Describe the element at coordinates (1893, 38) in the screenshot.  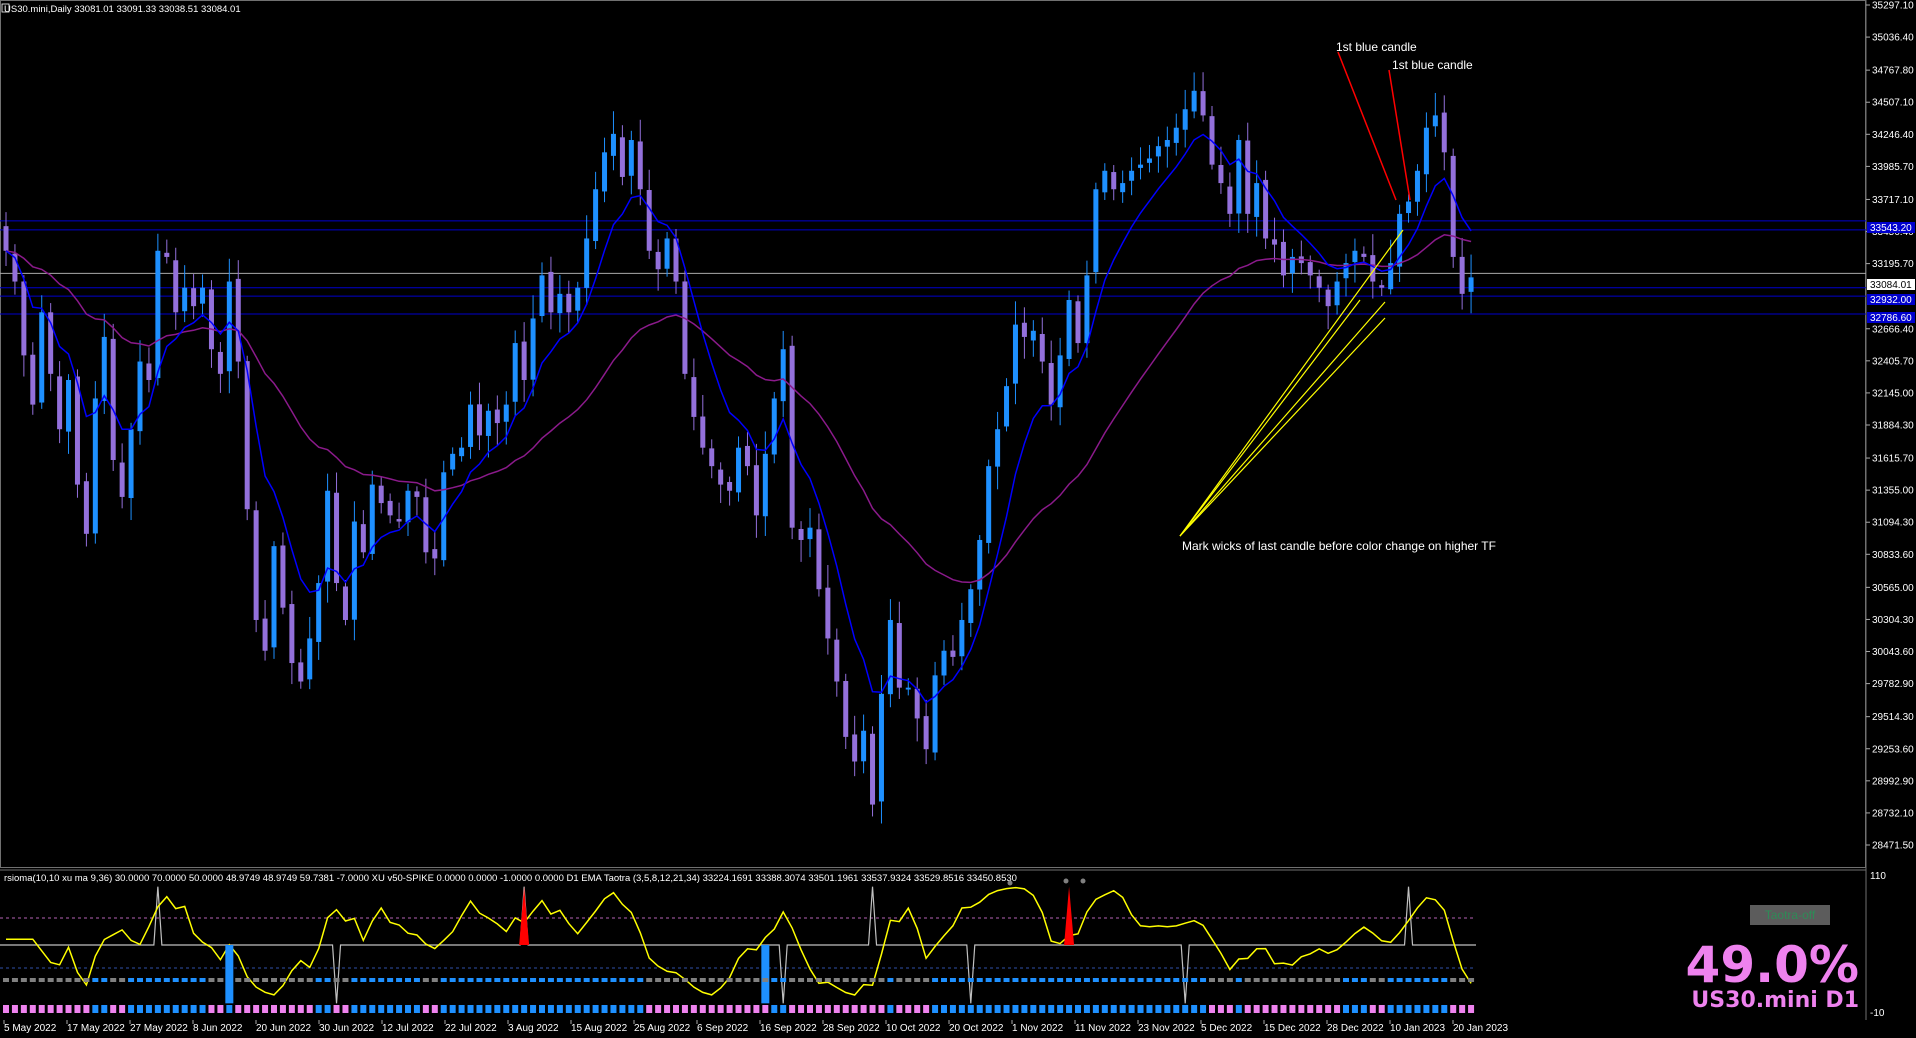
I see `price-tick-label: 35036.40` at that location.